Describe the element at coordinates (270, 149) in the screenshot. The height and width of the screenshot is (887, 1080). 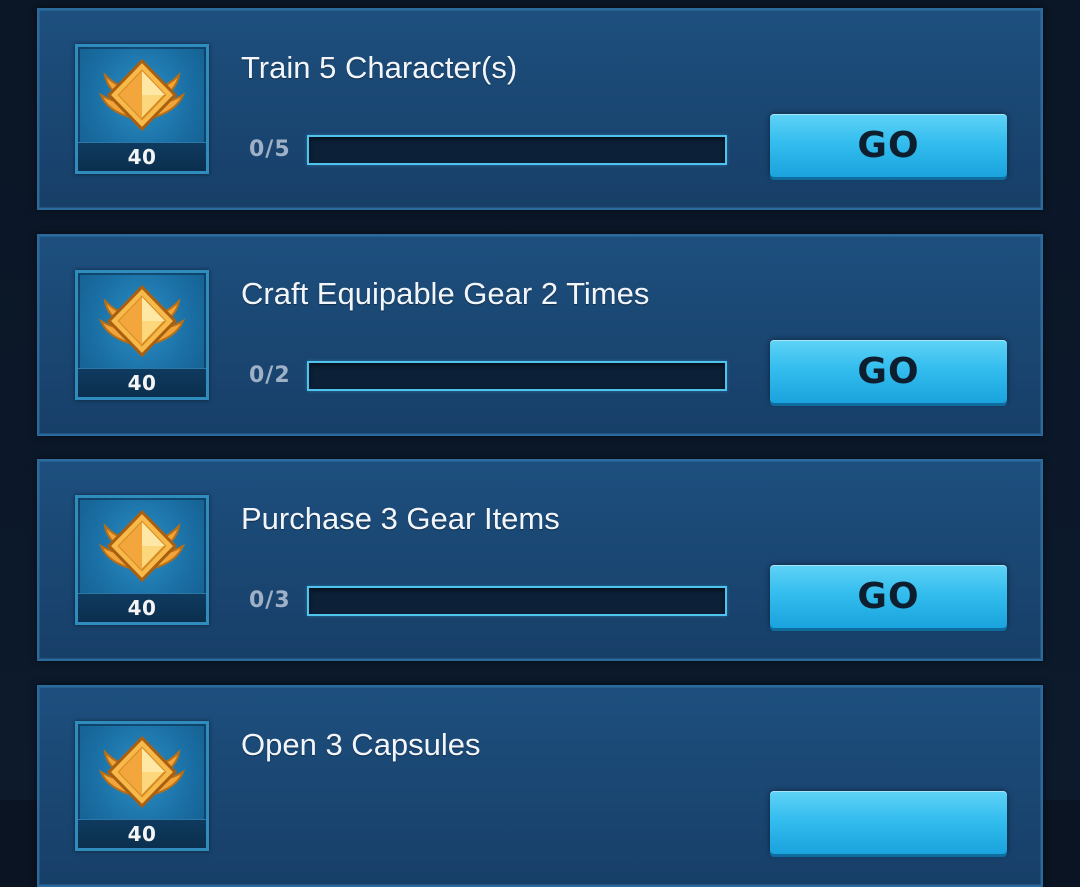
I see `progress-count: 0/5` at that location.